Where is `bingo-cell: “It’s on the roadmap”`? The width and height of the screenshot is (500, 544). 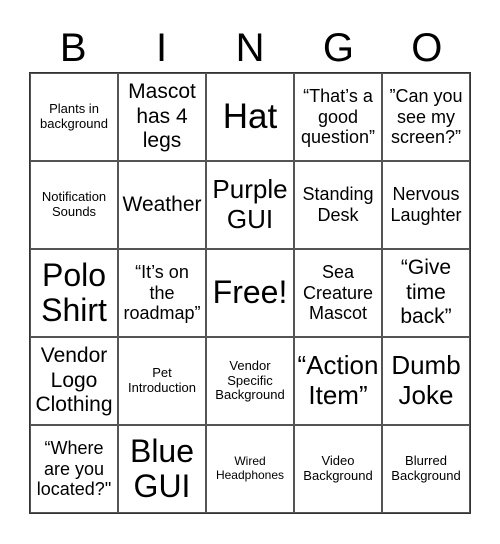
bingo-cell: “It’s on the roadmap” is located at coordinates (162, 293).